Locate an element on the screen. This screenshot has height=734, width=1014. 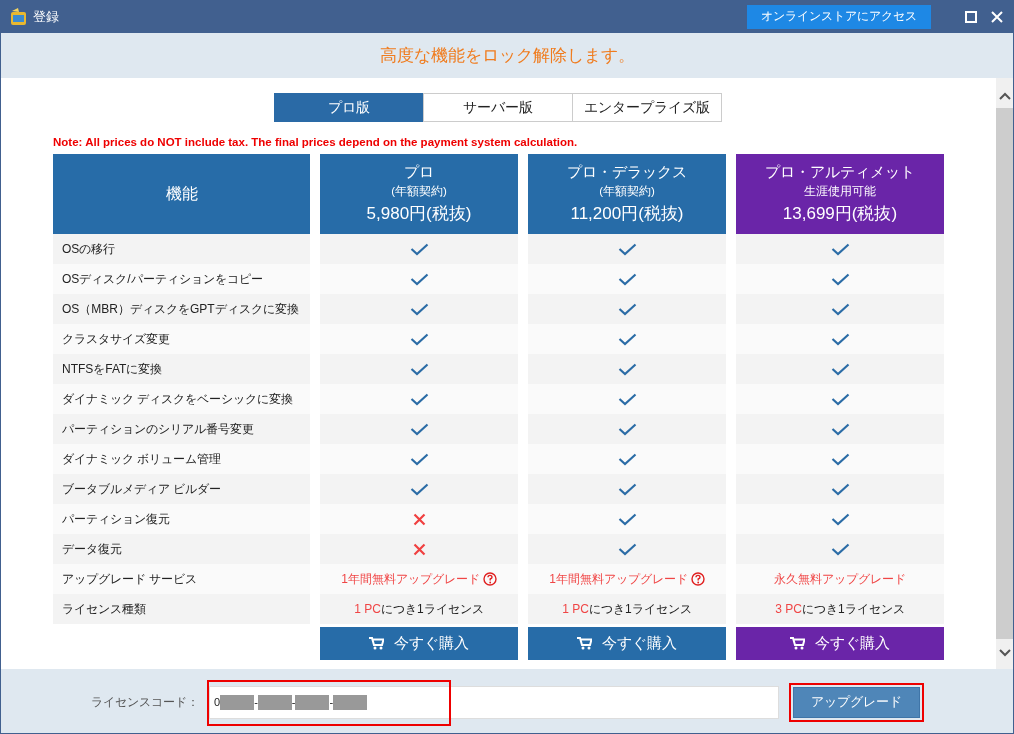
edition-tab: エンタープライズ版 is located at coordinates (647, 107).